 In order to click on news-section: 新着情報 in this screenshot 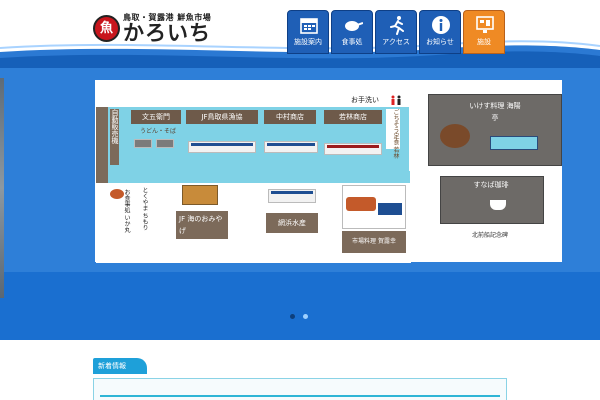, I will do `click(300, 378)`.